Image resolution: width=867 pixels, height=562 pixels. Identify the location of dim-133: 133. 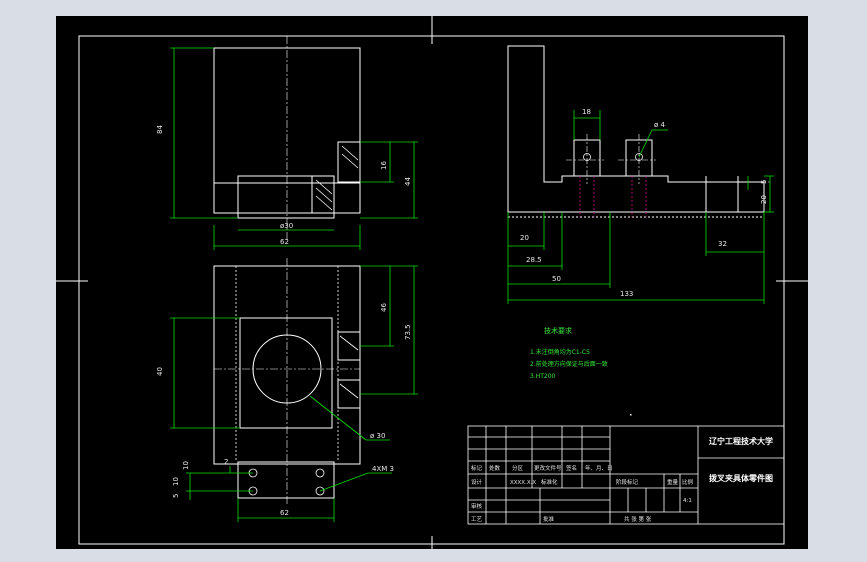
(626, 294).